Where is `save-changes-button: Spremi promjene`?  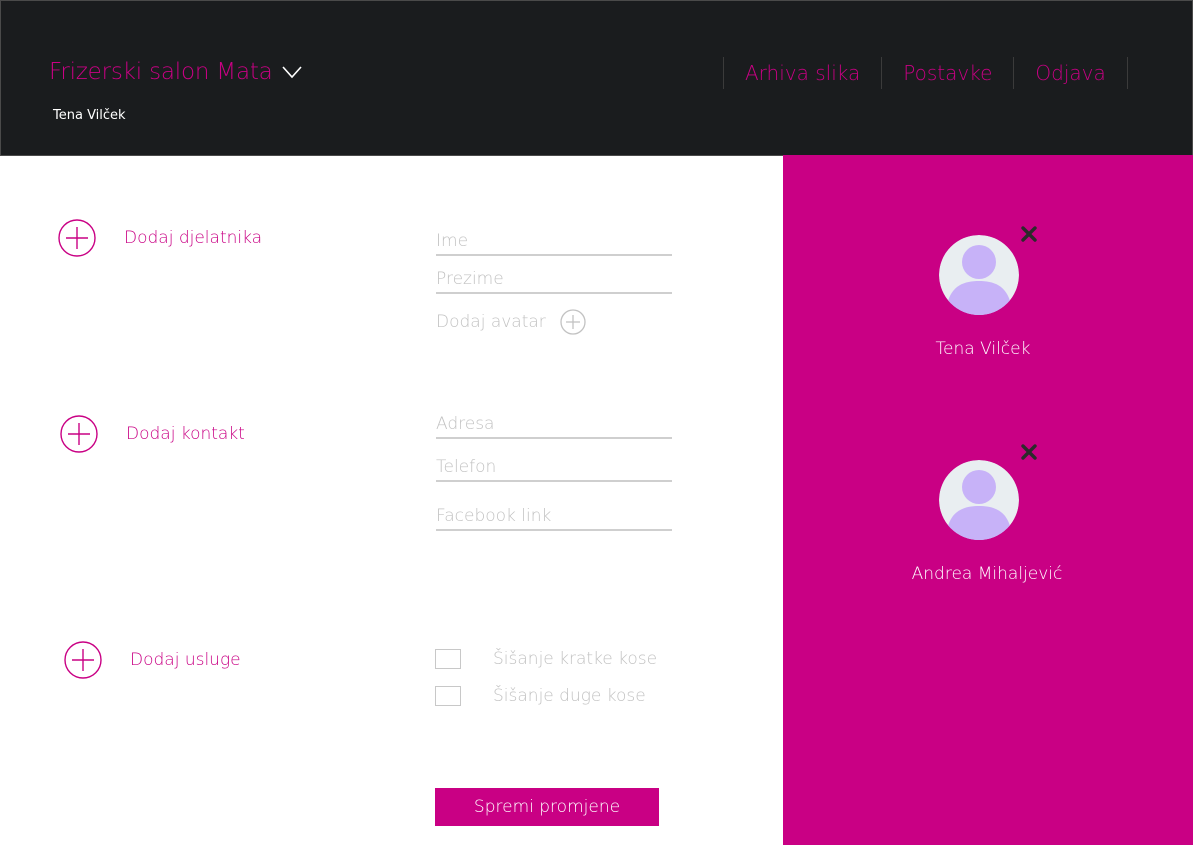
save-changes-button: Spremi promjene is located at coordinates (547, 807).